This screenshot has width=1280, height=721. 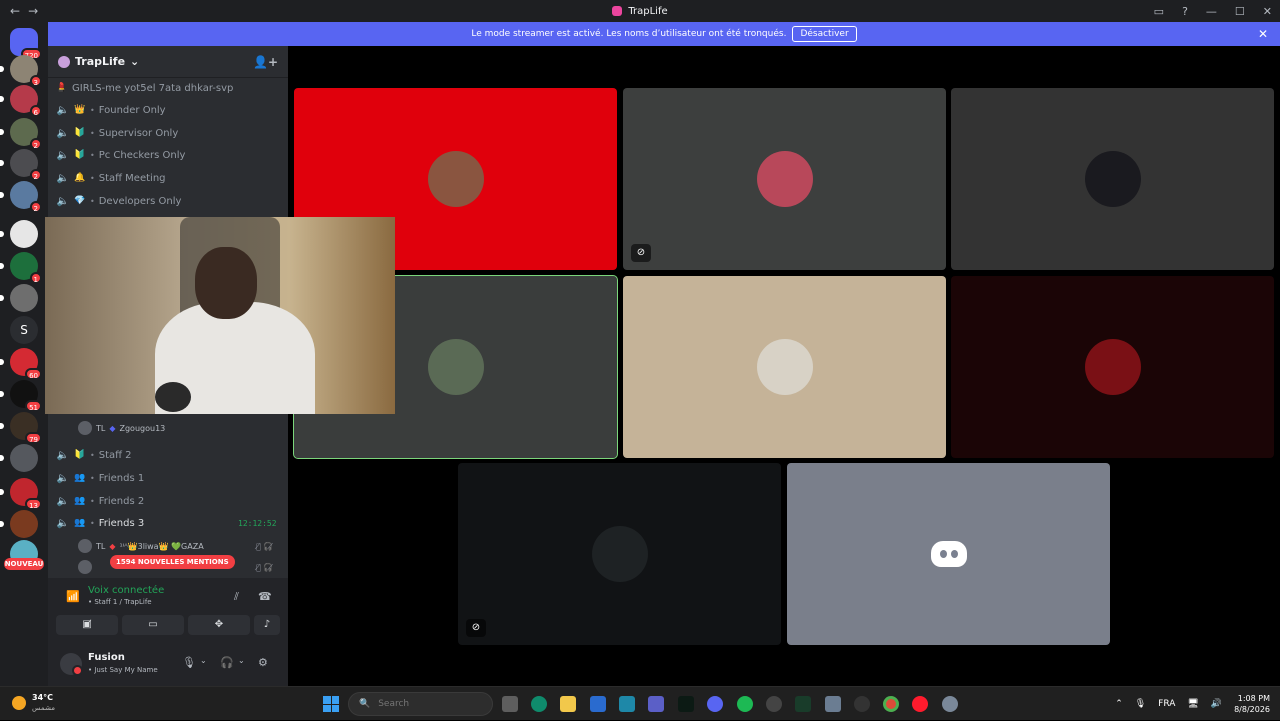 I want to click on close-window-button: ✕, so click(x=1267, y=11).